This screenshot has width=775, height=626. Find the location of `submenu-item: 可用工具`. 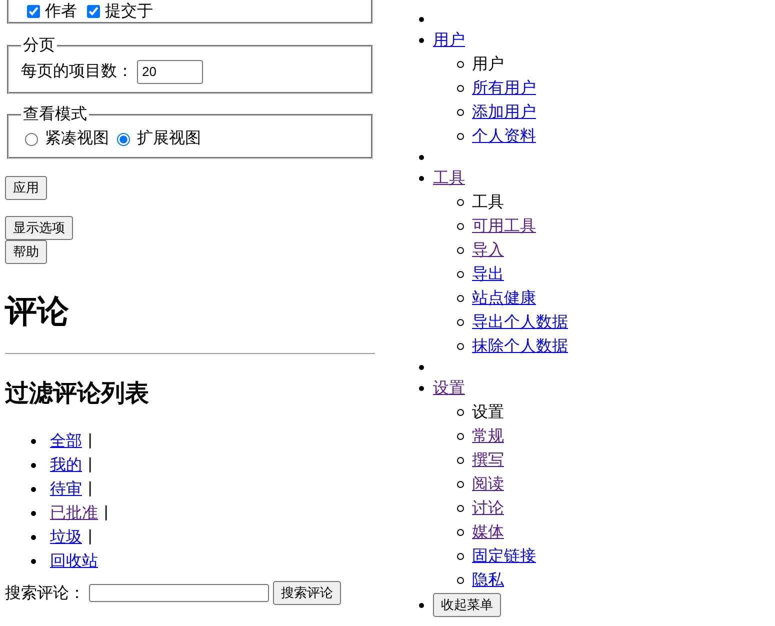

submenu-item: 可用工具 is located at coordinates (504, 226).